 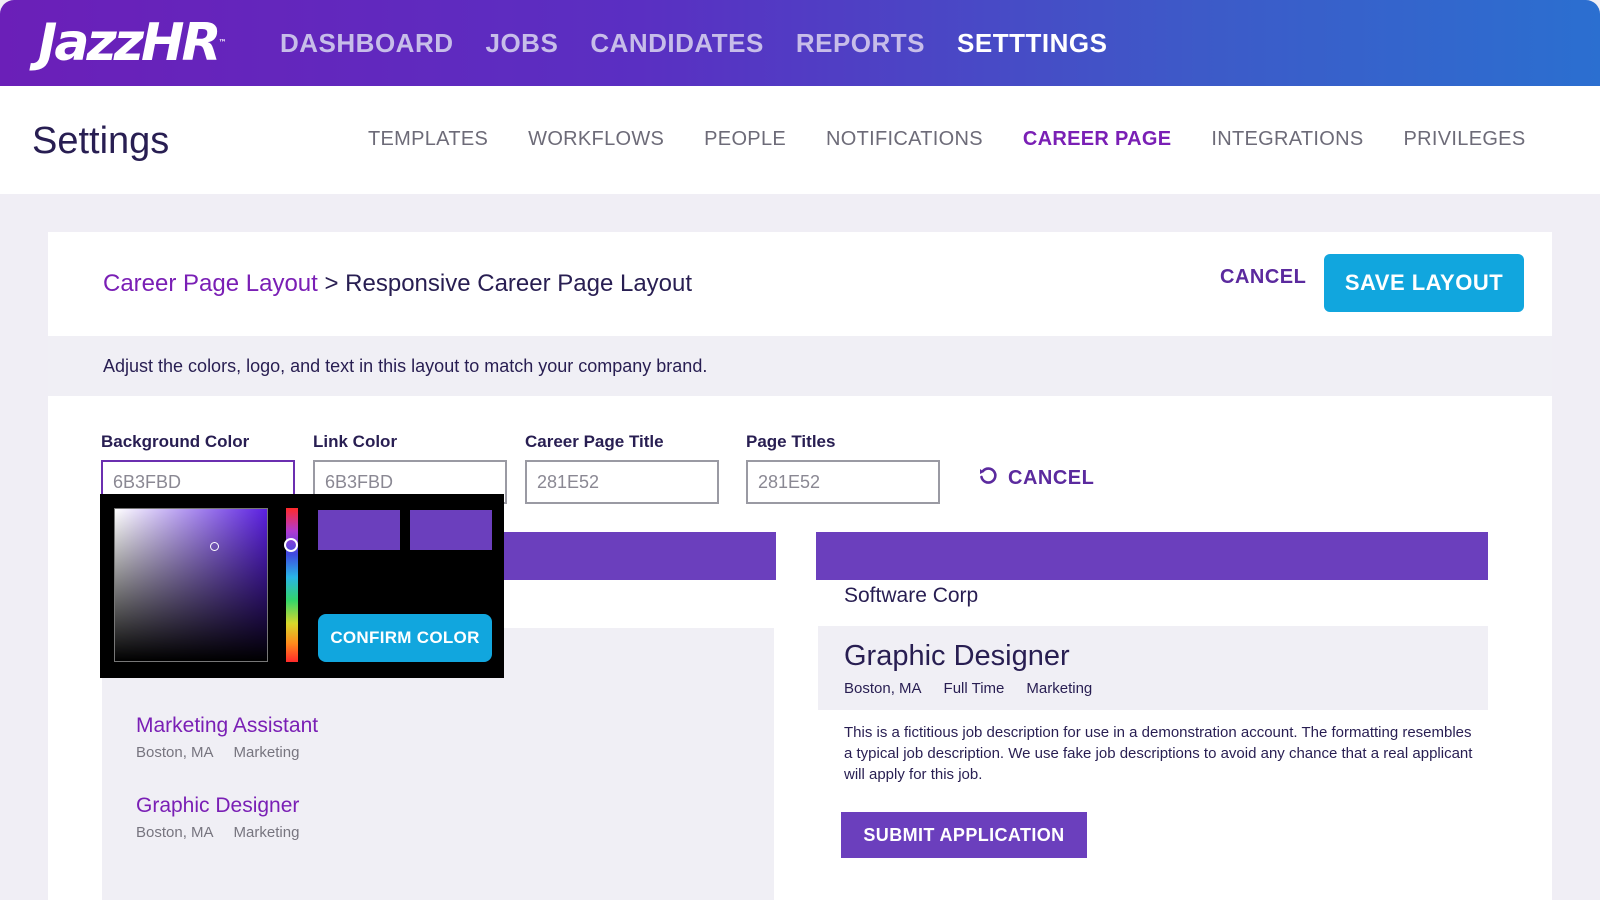 I want to click on submit-application-button: SUBMIT APPLICATION, so click(x=964, y=835).